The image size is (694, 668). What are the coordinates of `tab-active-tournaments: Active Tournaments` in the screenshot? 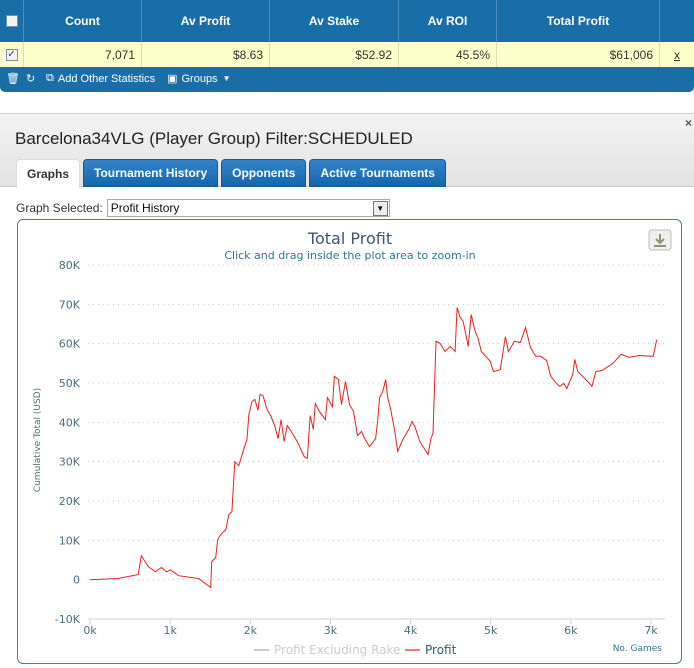 It's located at (377, 173).